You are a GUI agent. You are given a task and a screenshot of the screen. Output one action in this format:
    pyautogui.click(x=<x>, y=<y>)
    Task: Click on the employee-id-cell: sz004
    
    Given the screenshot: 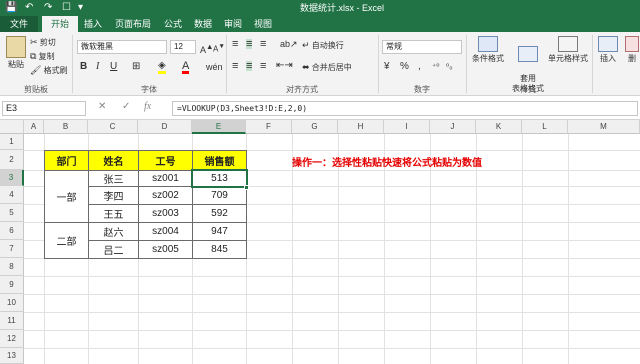 What is the action you would take?
    pyautogui.click(x=165, y=231)
    